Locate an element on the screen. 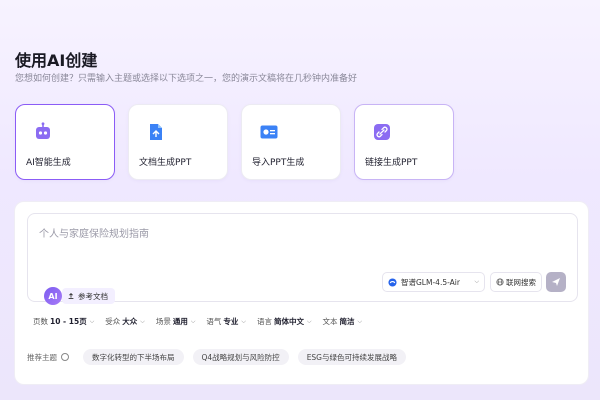 This screenshot has width=600, height=400. creation-mode-cards: AI智能生成 文档生成PPT 导入PPT生成 链接生成PPT is located at coordinates (234, 142).